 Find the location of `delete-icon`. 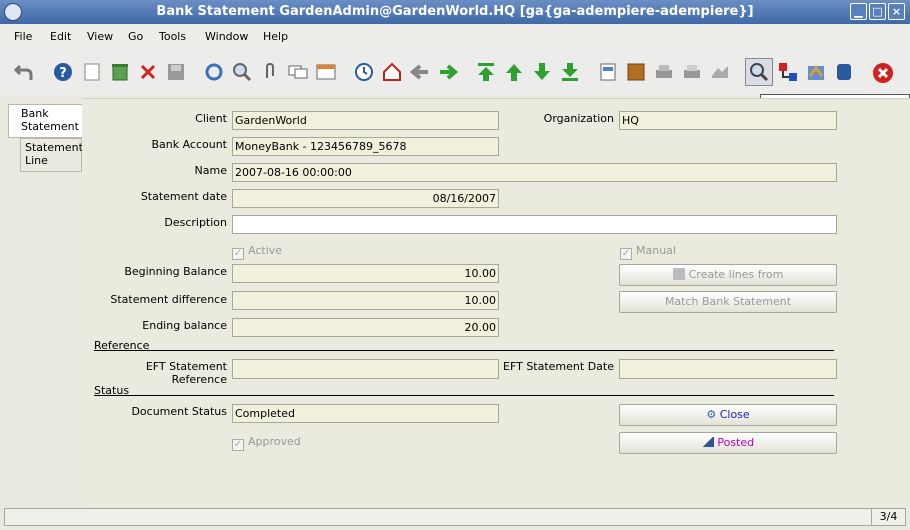

delete-icon is located at coordinates (120, 72).